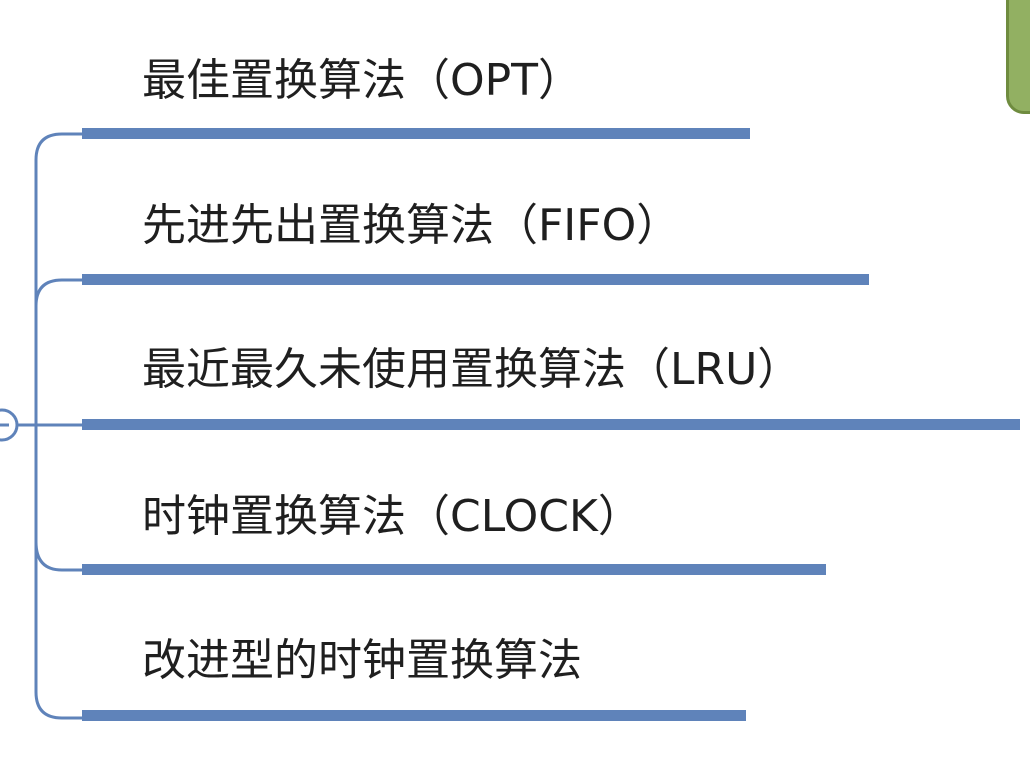 This screenshot has height=768, width=1030. I want to click on topic-underline-clock, so click(454, 569).